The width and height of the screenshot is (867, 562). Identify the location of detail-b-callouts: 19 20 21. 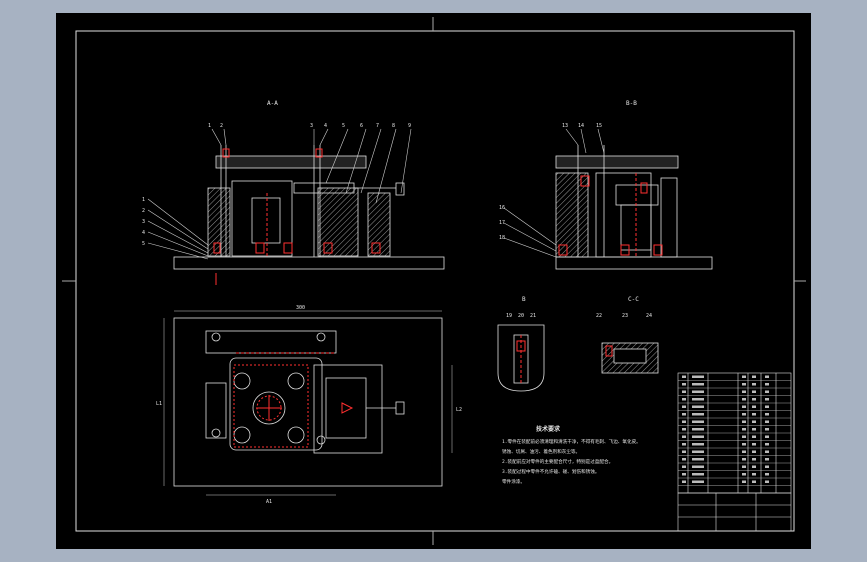
(521, 316).